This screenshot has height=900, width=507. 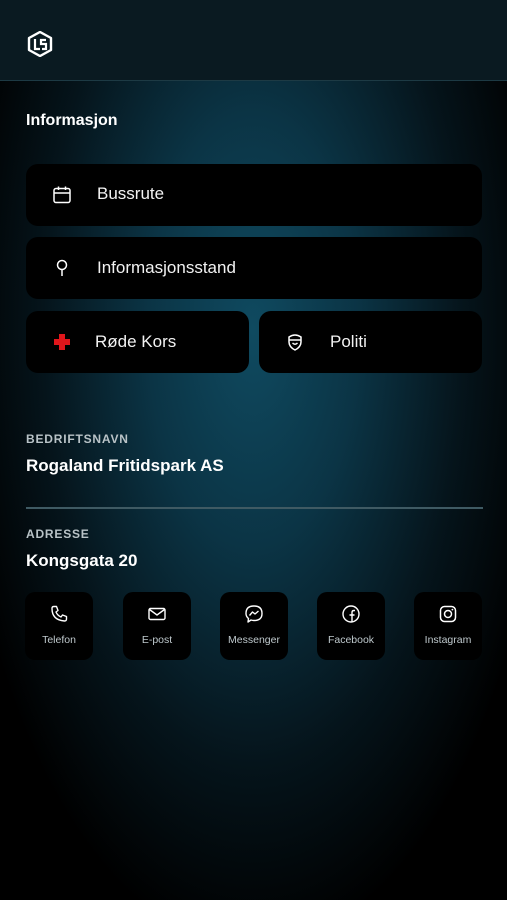 What do you see at coordinates (351, 626) in the screenshot?
I see `facebook-button: Facebook` at bounding box center [351, 626].